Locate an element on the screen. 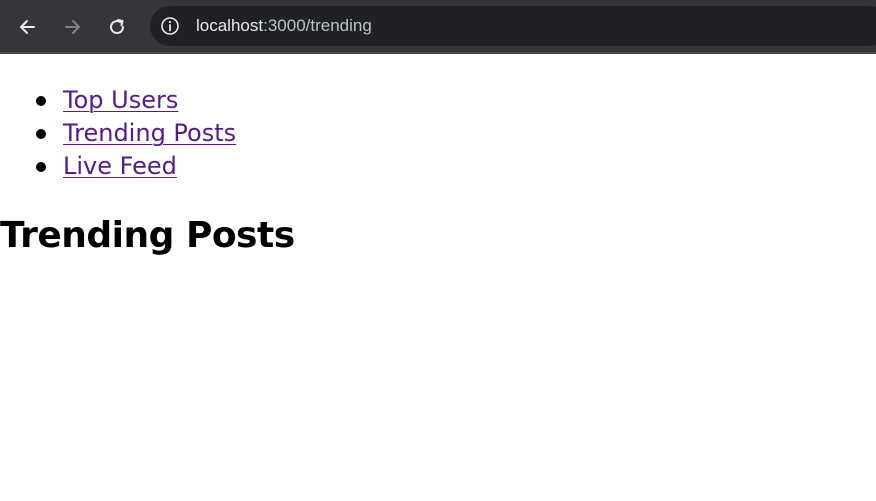 This screenshot has height=501, width=876. url-path: :3000/trending is located at coordinates (317, 25).